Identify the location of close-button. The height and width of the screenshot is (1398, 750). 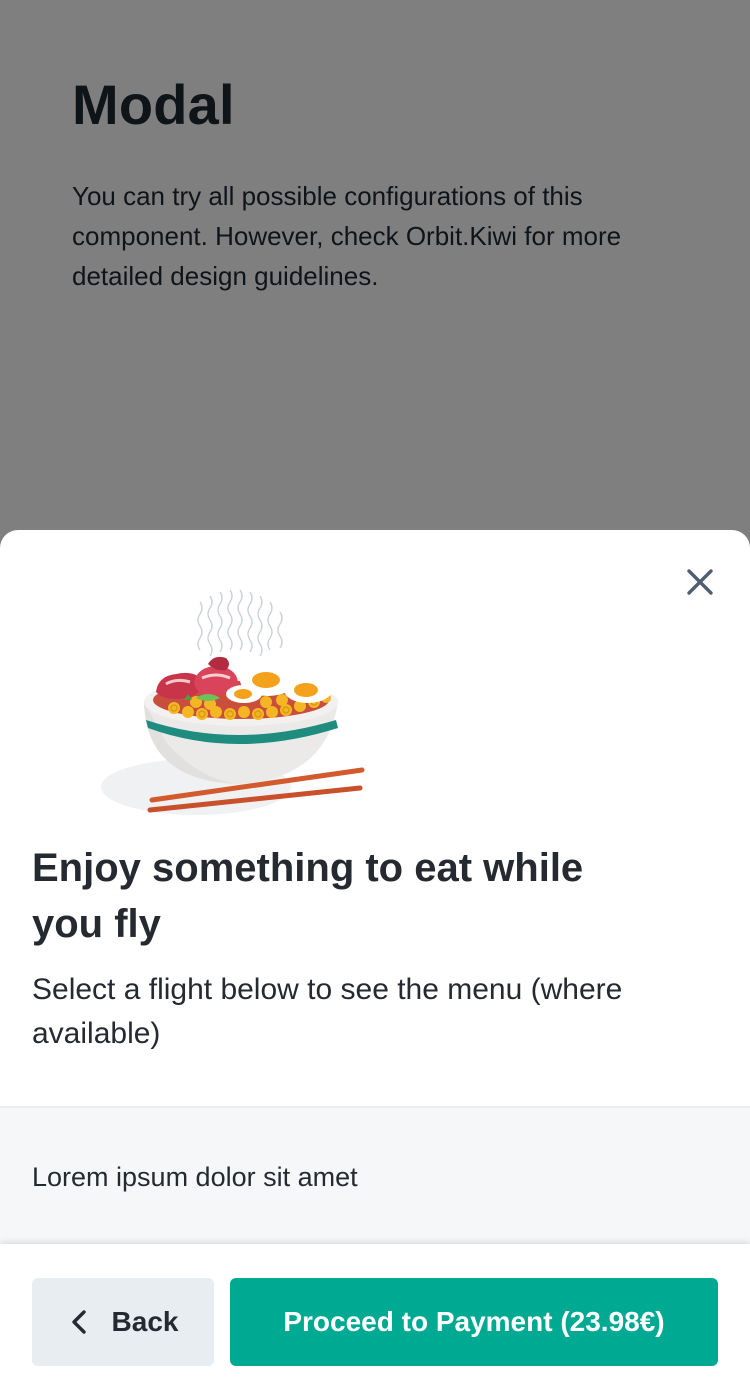
(700, 582).